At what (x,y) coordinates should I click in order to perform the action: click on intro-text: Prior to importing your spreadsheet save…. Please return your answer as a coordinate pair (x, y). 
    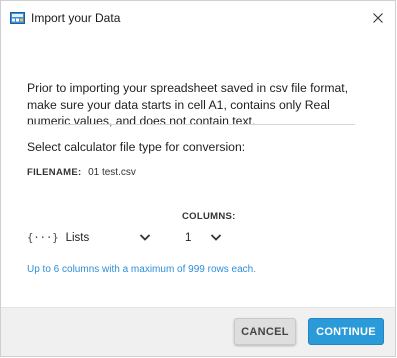
    Looking at the image, I should click on (188, 105).